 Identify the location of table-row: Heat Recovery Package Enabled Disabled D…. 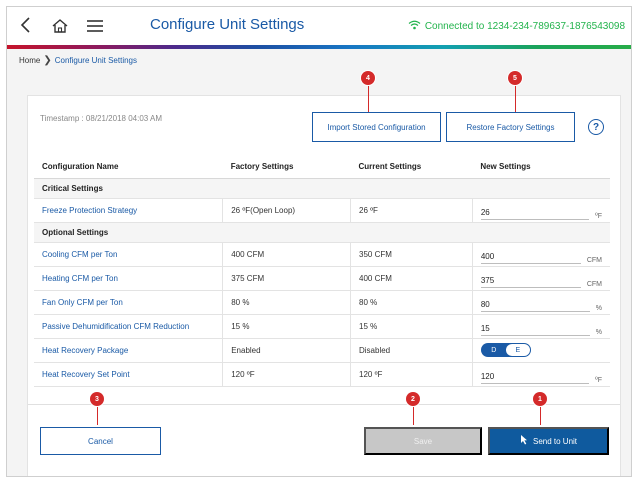
(322, 350).